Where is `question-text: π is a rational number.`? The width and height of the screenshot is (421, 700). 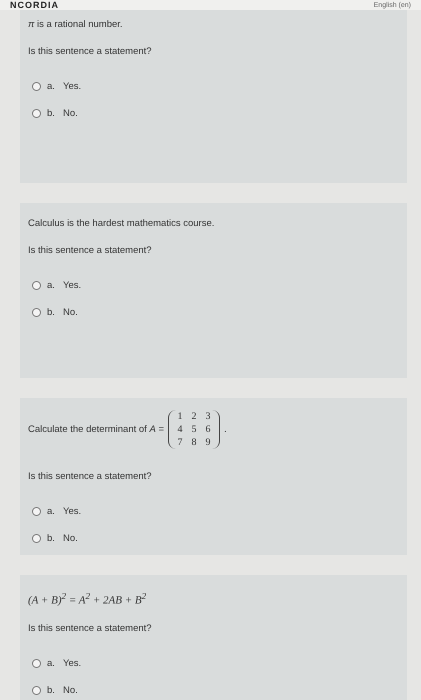
question-text: π is a rational number. is located at coordinates (75, 24).